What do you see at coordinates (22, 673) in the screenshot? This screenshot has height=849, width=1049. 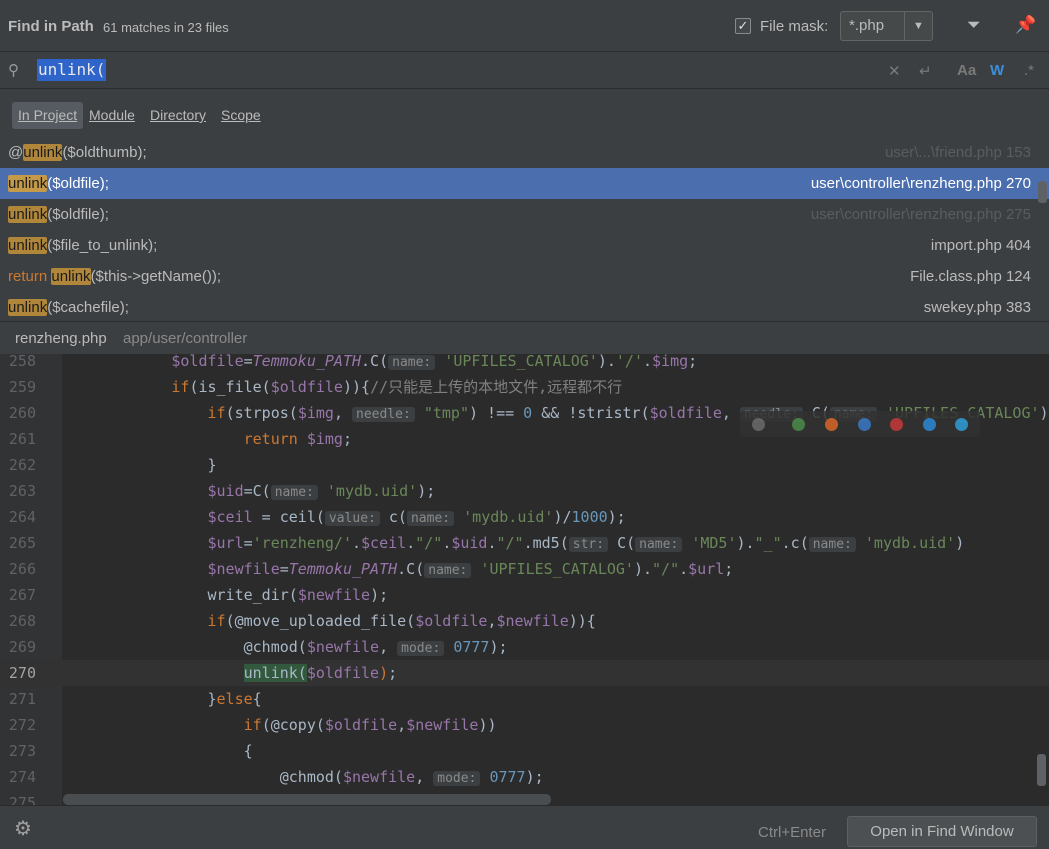 I see `line-number: 270` at bounding box center [22, 673].